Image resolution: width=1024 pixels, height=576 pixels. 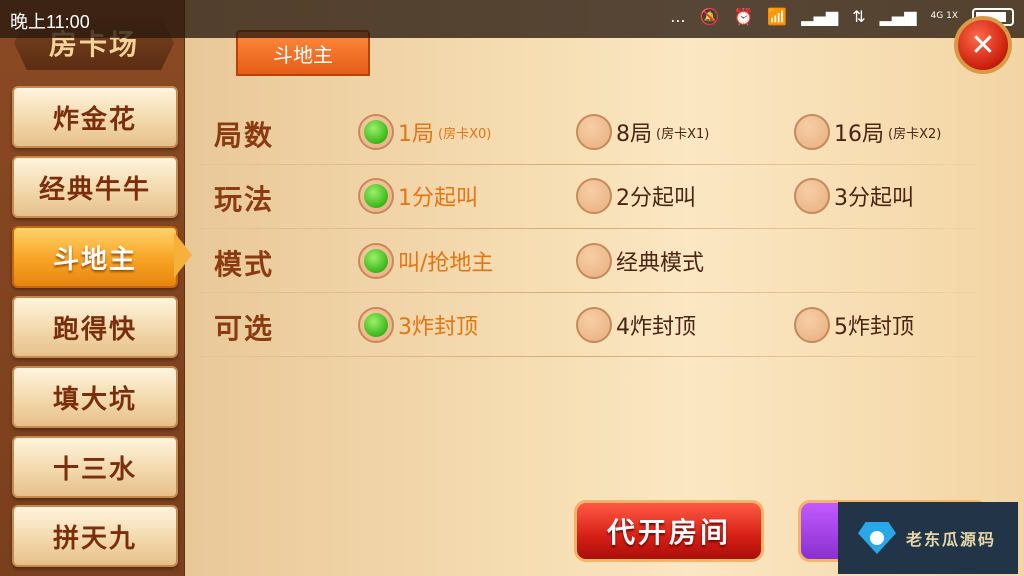 What do you see at coordinates (859, 134) in the screenshot?
I see `option-label: 16局` at bounding box center [859, 134].